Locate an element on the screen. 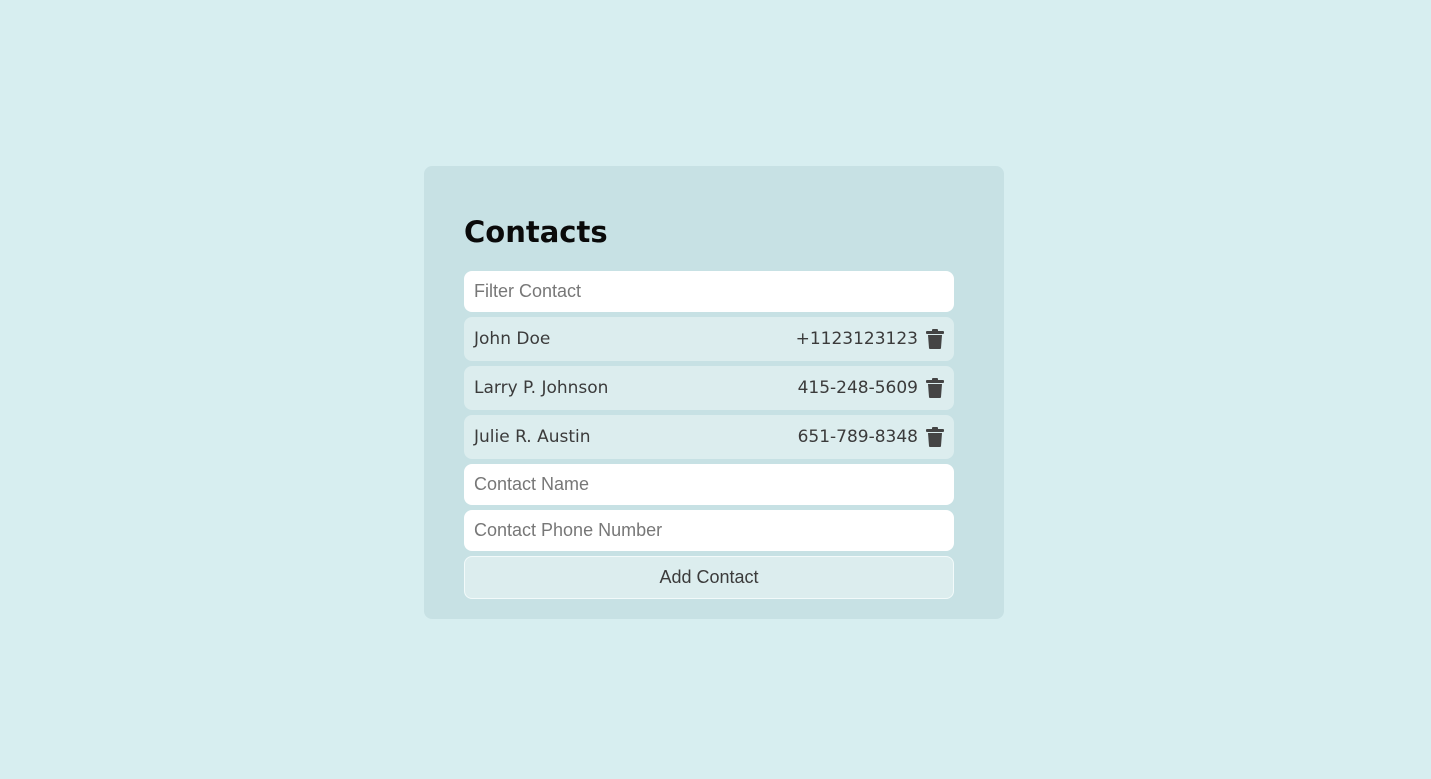 Image resolution: width=1431 pixels, height=779 pixels. contact-name: Julie R. Austin is located at coordinates (532, 437).